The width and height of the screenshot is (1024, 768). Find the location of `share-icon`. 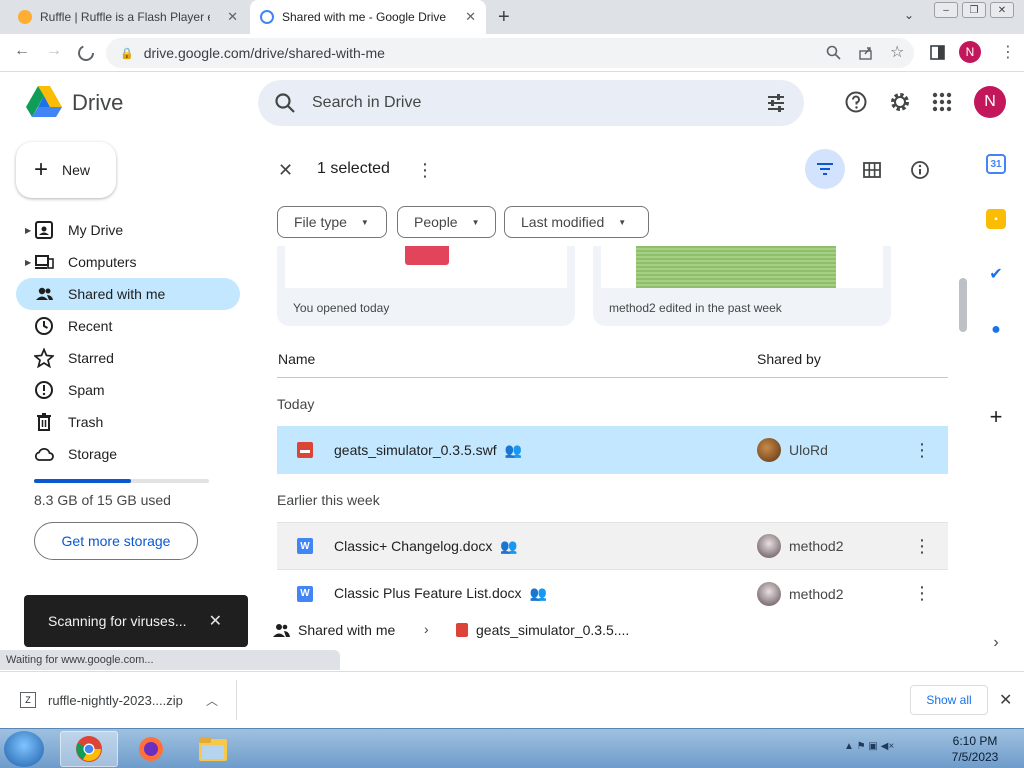

share-icon is located at coordinates (866, 53).